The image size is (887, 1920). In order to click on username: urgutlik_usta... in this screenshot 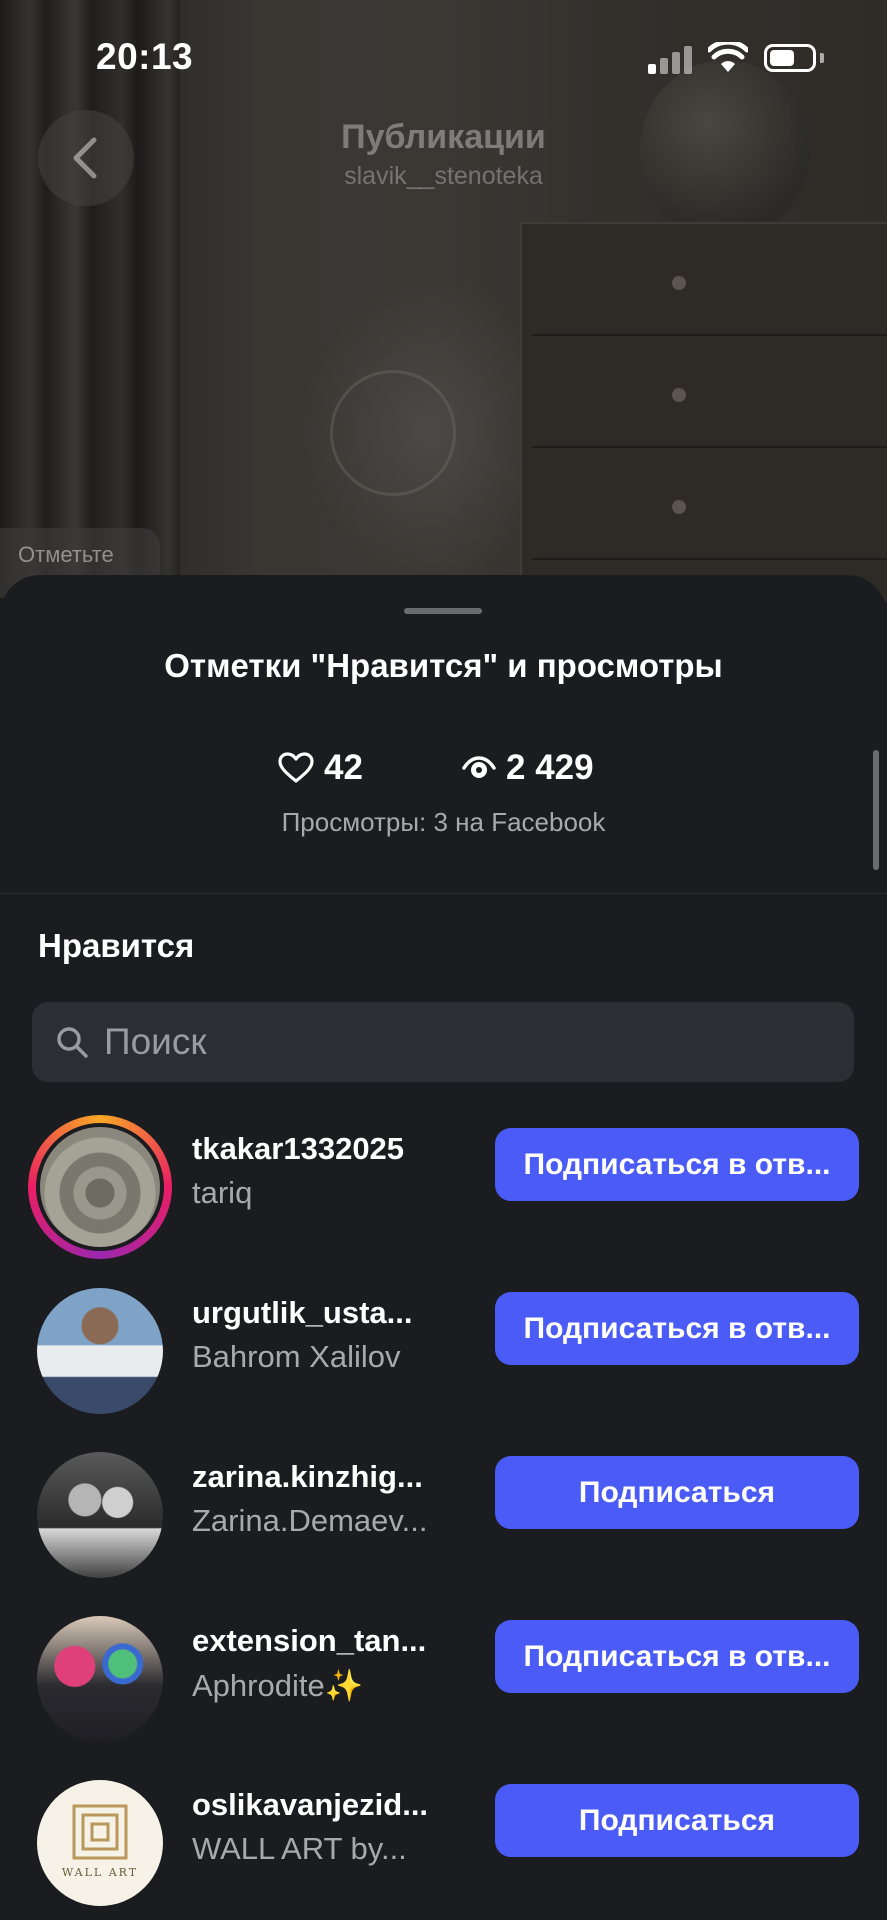, I will do `click(302, 1313)`.